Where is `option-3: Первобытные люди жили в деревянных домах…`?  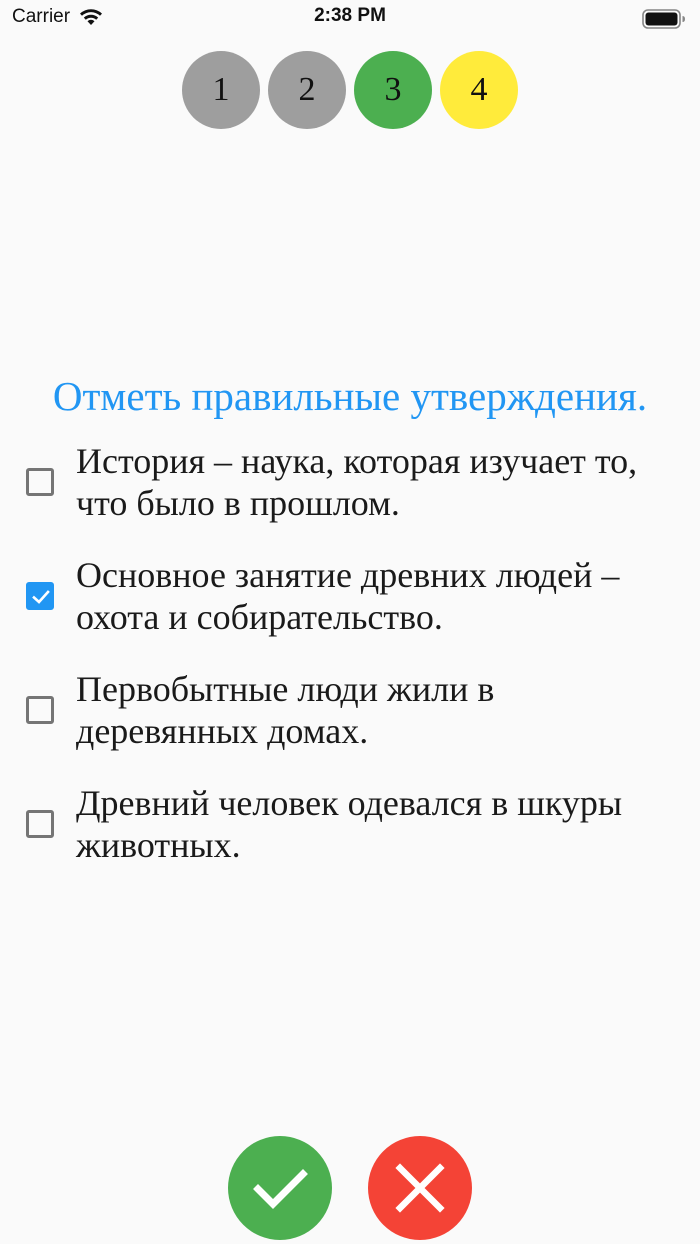 option-3: Первобытные люди жили в деревянных домах… is located at coordinates (336, 710).